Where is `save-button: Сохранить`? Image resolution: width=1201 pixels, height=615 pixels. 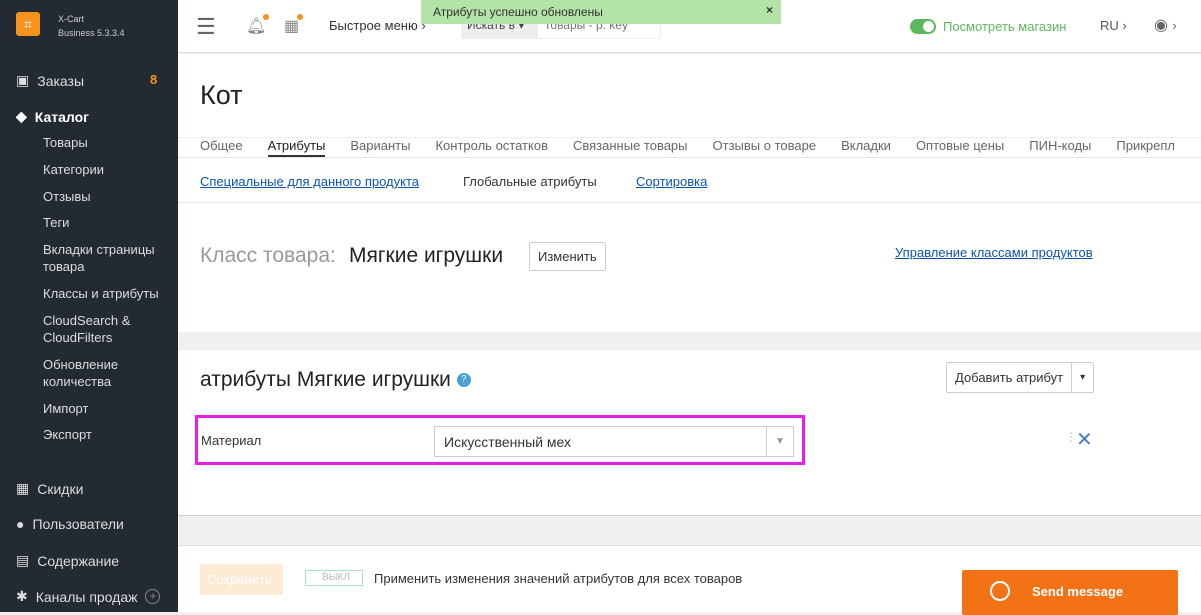
save-button: Сохранить is located at coordinates (241, 579).